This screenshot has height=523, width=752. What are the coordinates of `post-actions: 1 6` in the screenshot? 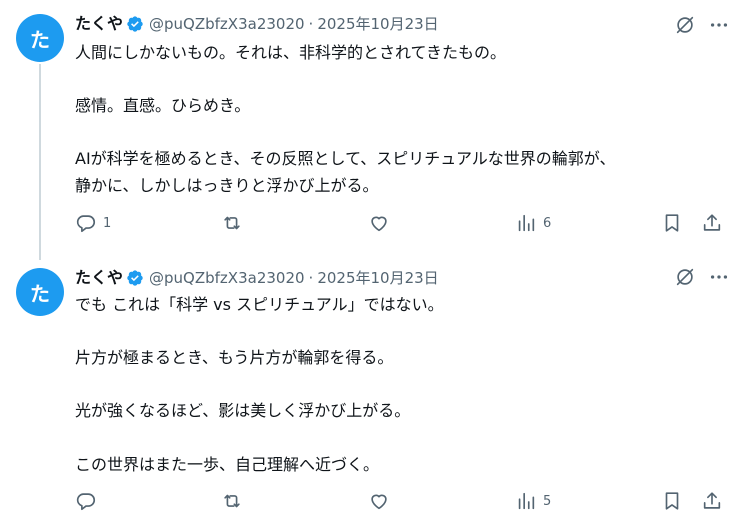 It's located at (405, 224).